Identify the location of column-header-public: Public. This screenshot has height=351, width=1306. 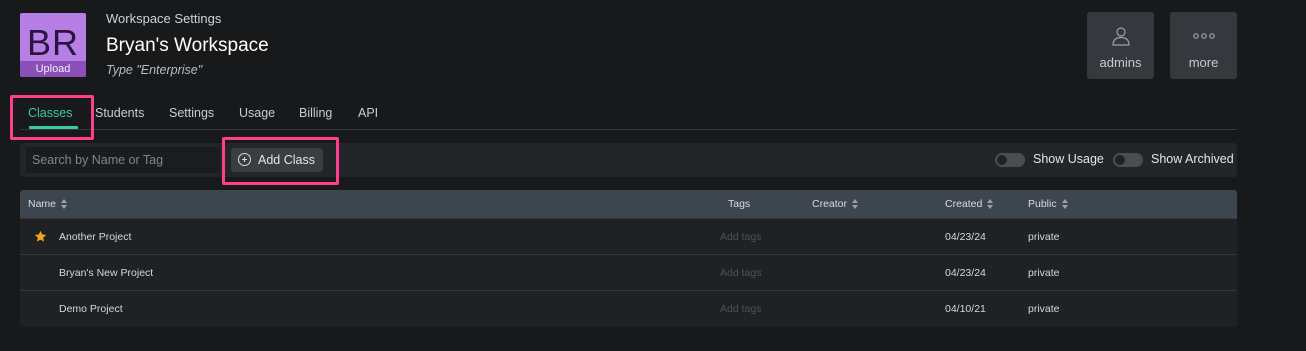
(1048, 204).